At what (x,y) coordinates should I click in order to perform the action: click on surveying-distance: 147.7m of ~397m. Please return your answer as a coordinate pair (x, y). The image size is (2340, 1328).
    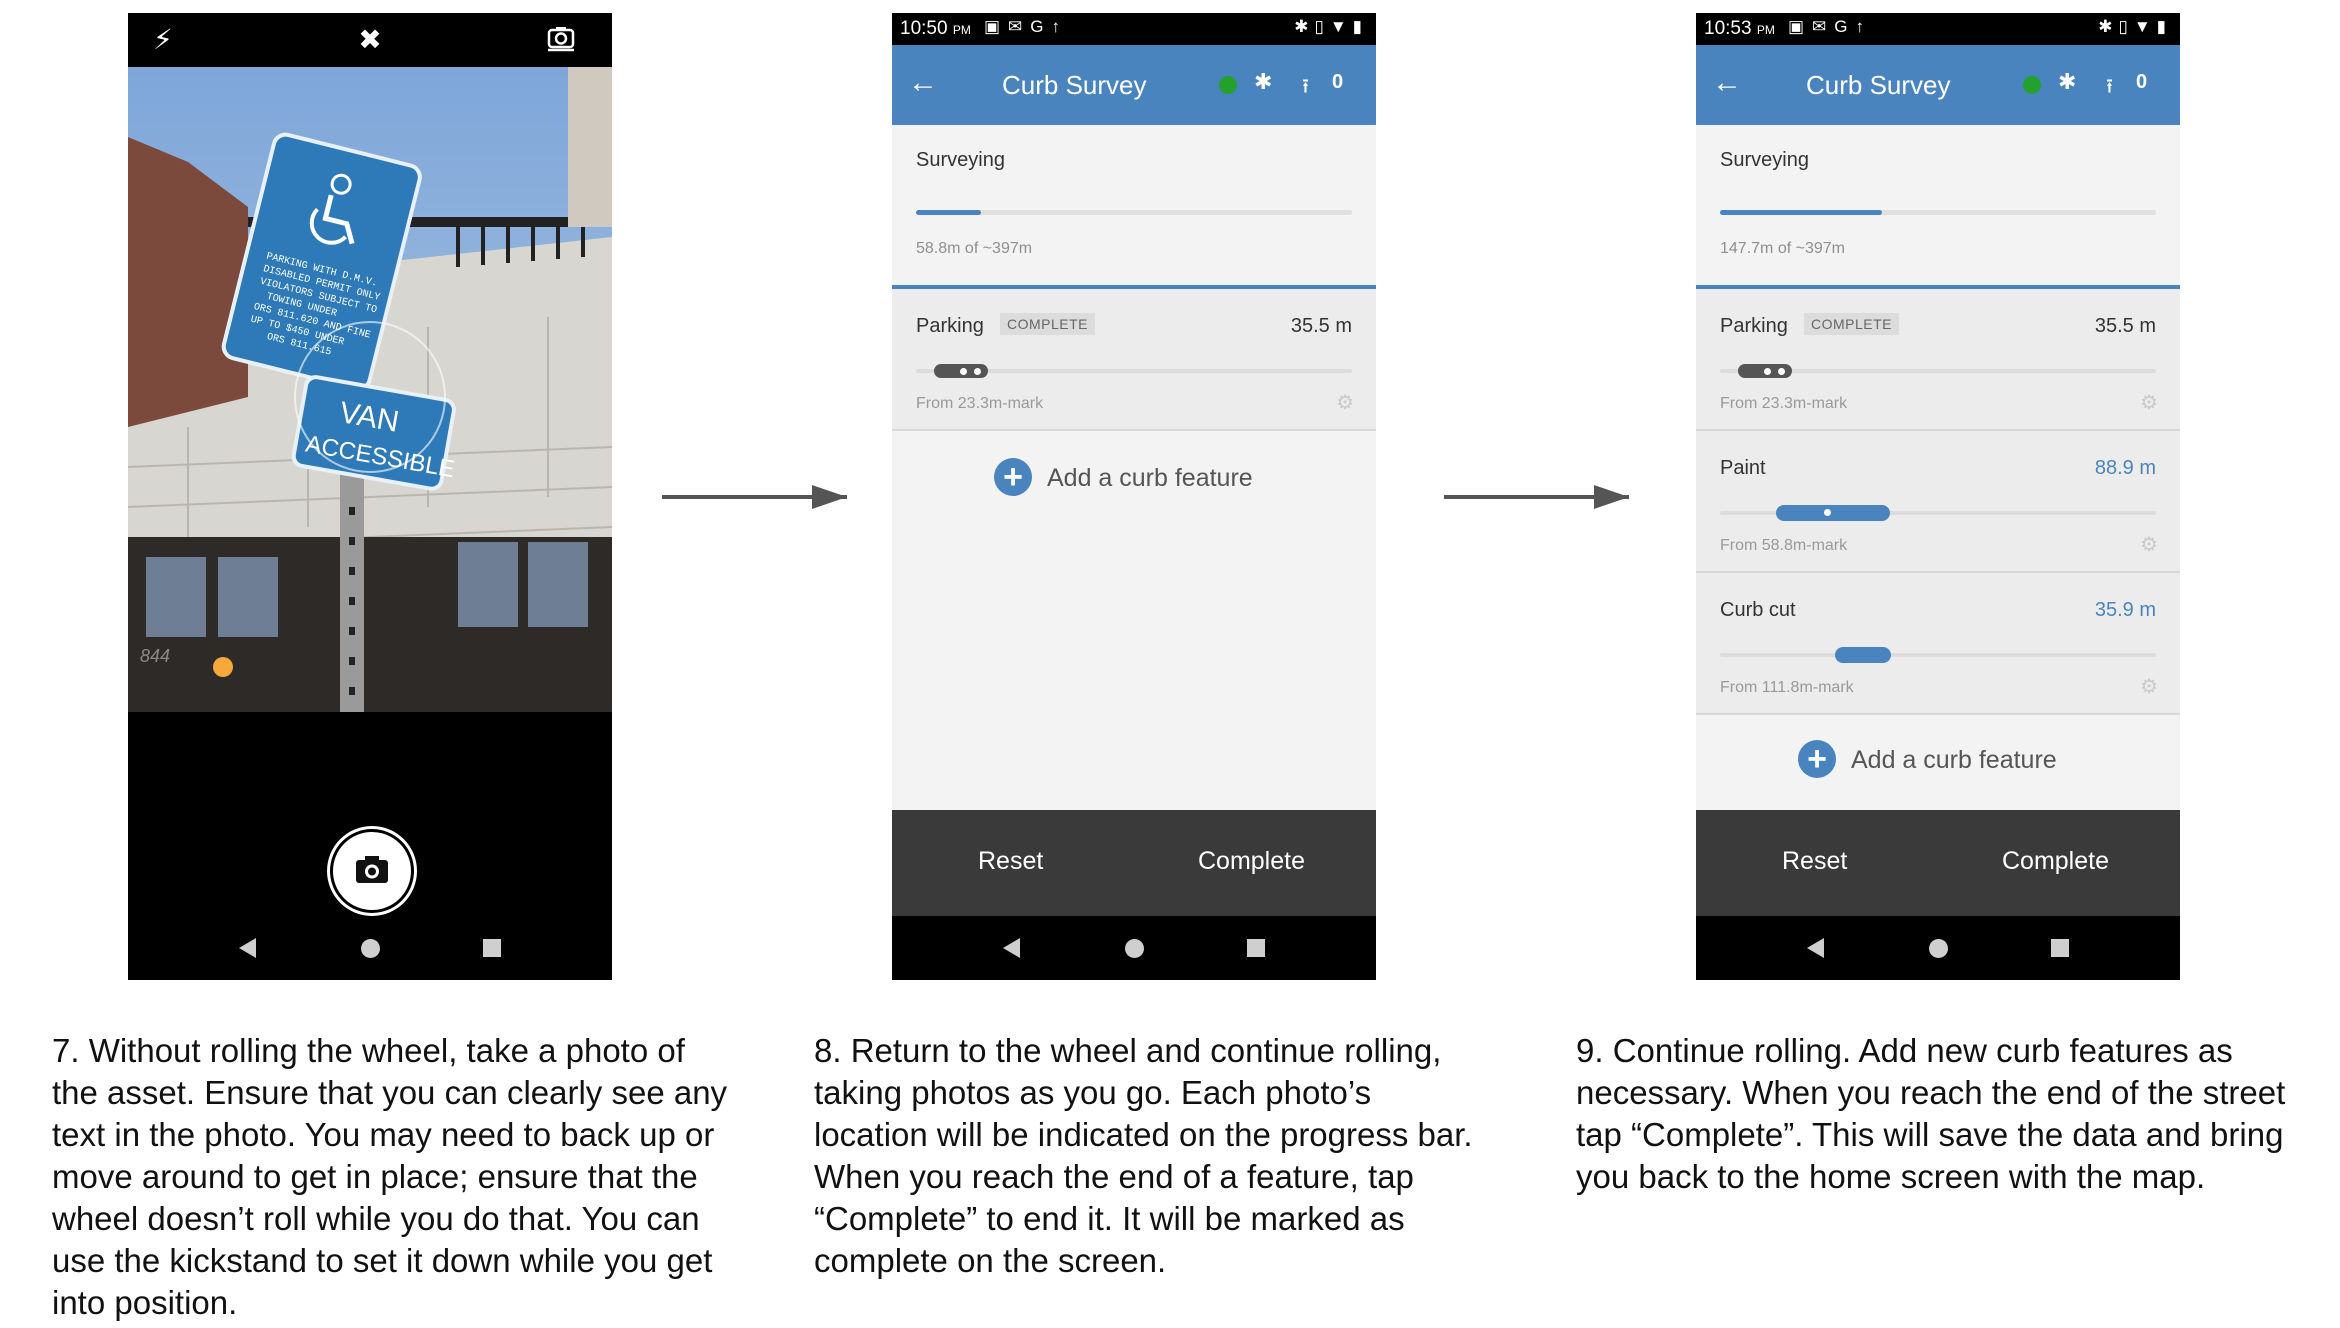
    Looking at the image, I should click on (1782, 248).